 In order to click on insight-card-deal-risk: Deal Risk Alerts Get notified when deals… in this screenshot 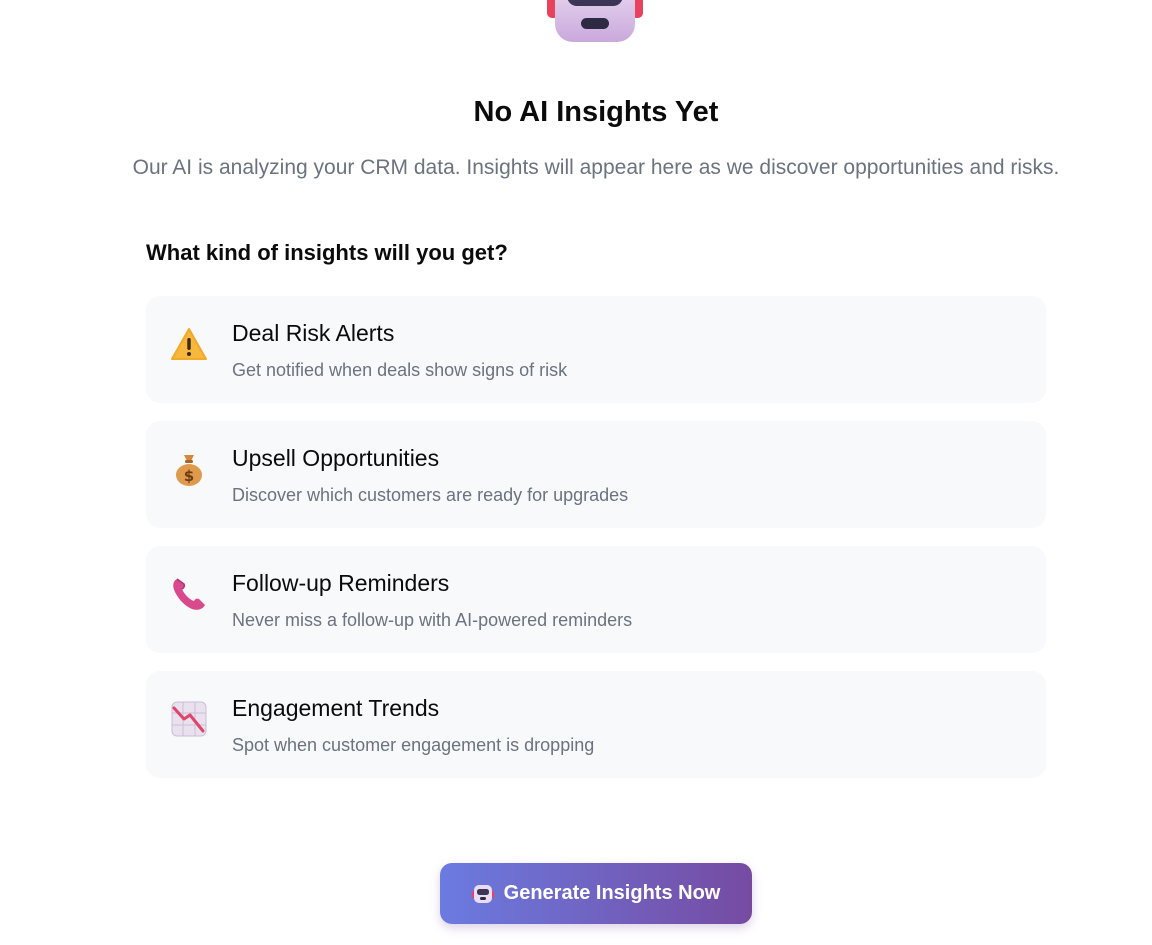, I will do `click(596, 349)`.